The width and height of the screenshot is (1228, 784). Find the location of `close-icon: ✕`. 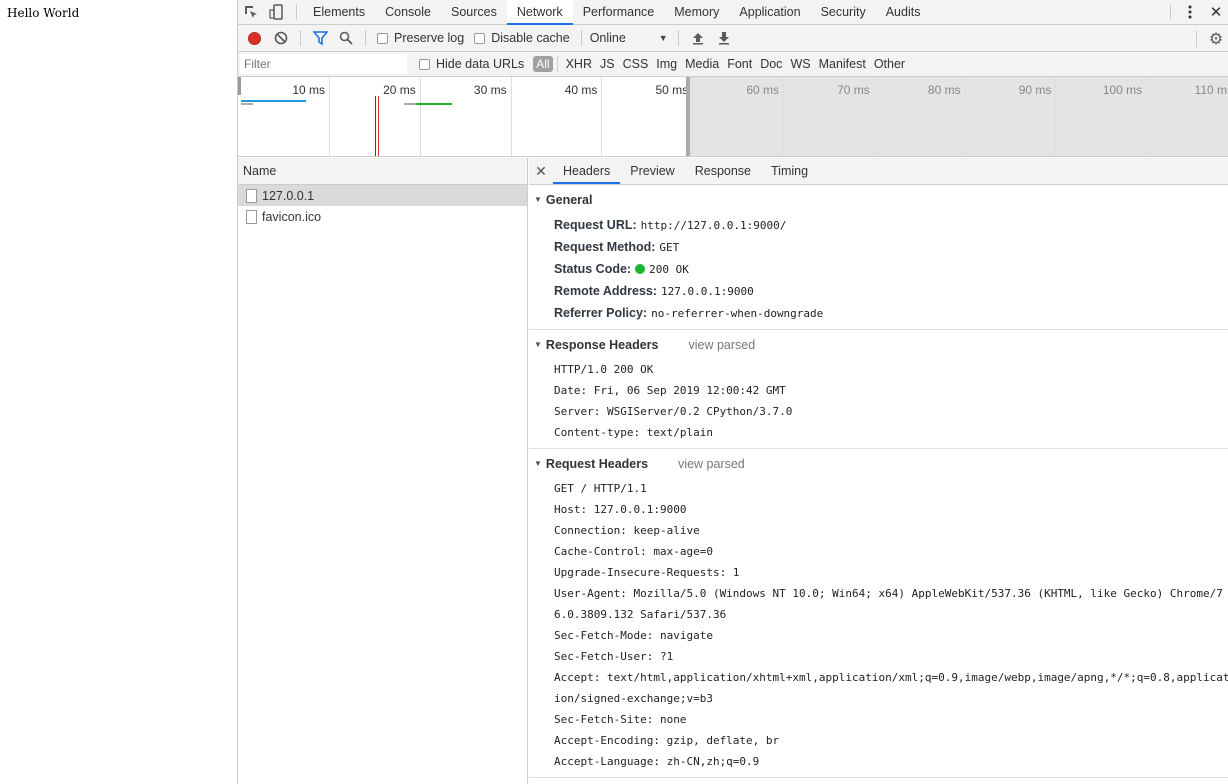

close-icon: ✕ is located at coordinates (541, 171).